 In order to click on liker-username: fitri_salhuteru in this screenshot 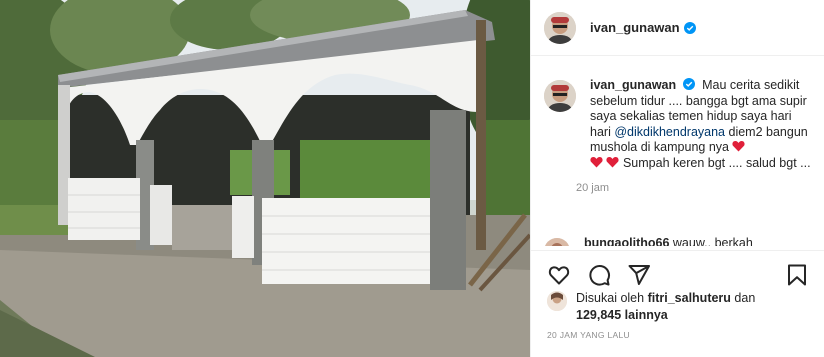, I will do `click(689, 298)`.